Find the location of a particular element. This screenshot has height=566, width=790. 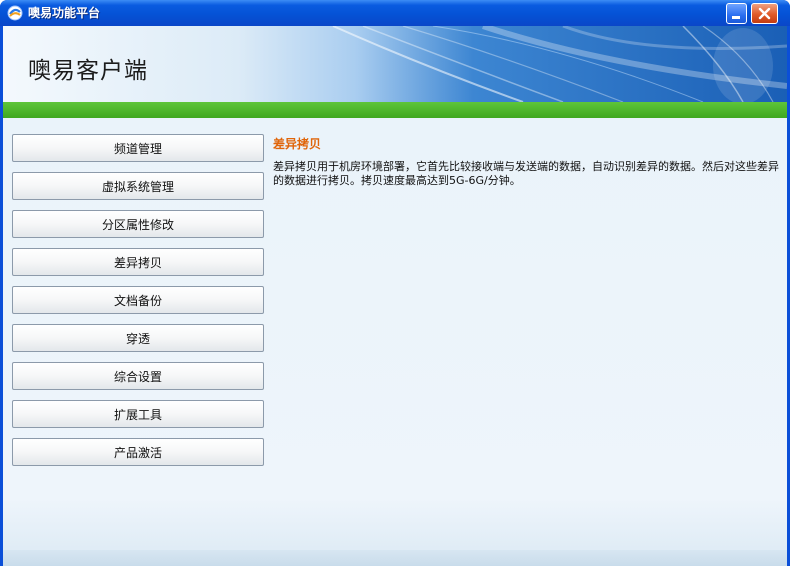

detail-title: 差异拷贝 is located at coordinates (297, 144).